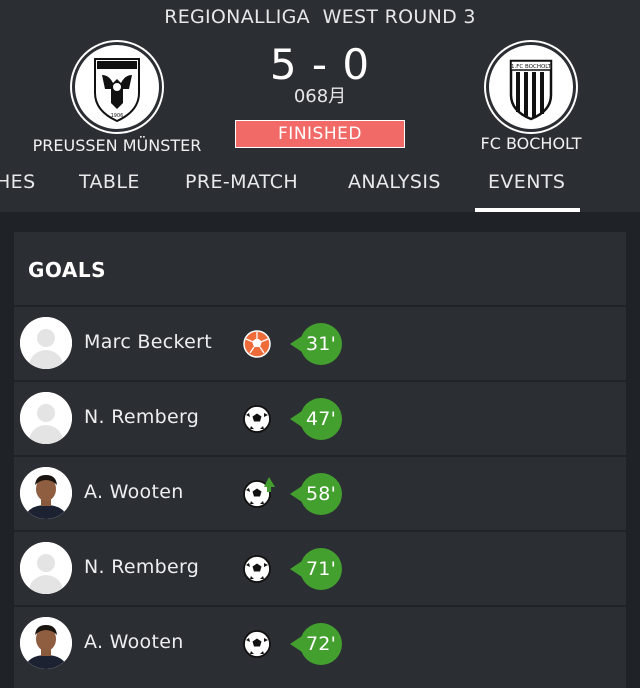  Describe the element at coordinates (531, 67) in the screenshot. I see `svg-text: 1.FC BOCHOLT` at that location.